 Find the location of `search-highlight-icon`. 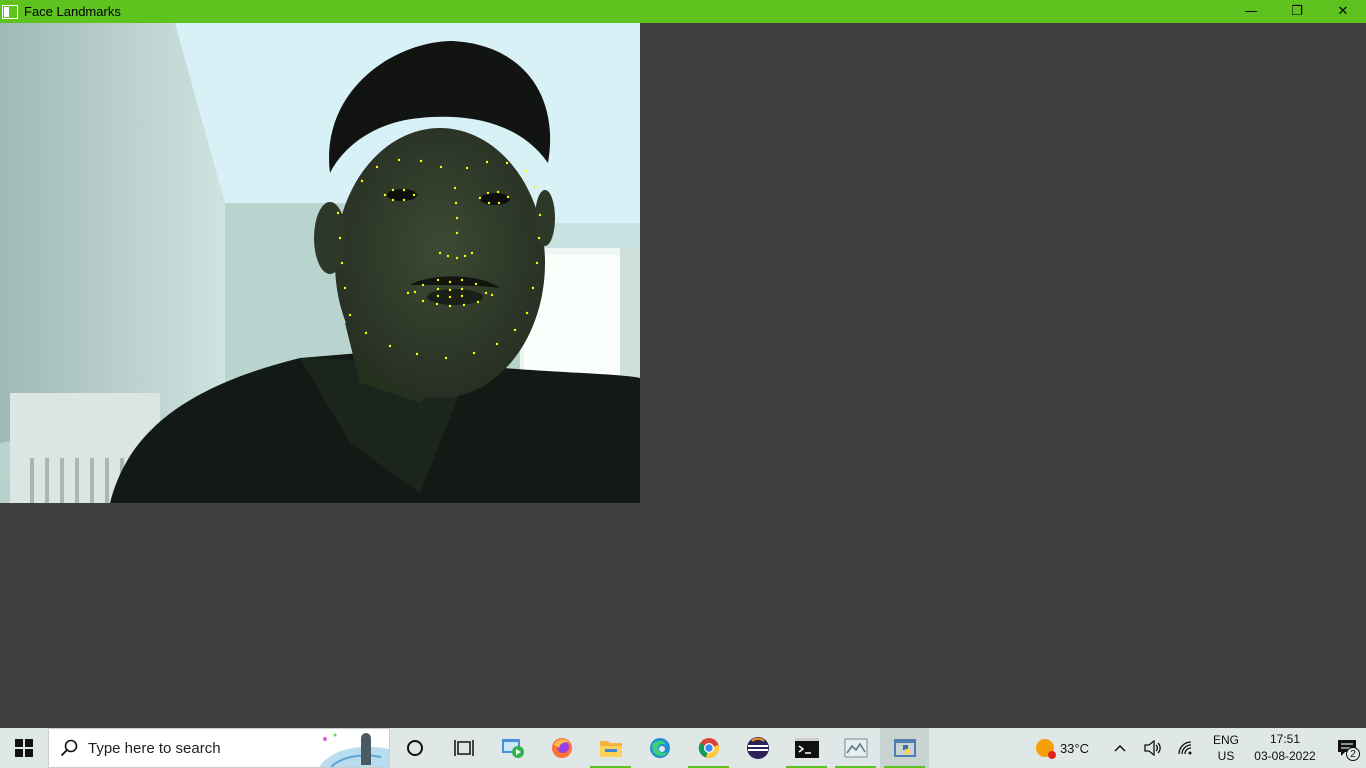

search-highlight-icon is located at coordinates (354, 750).